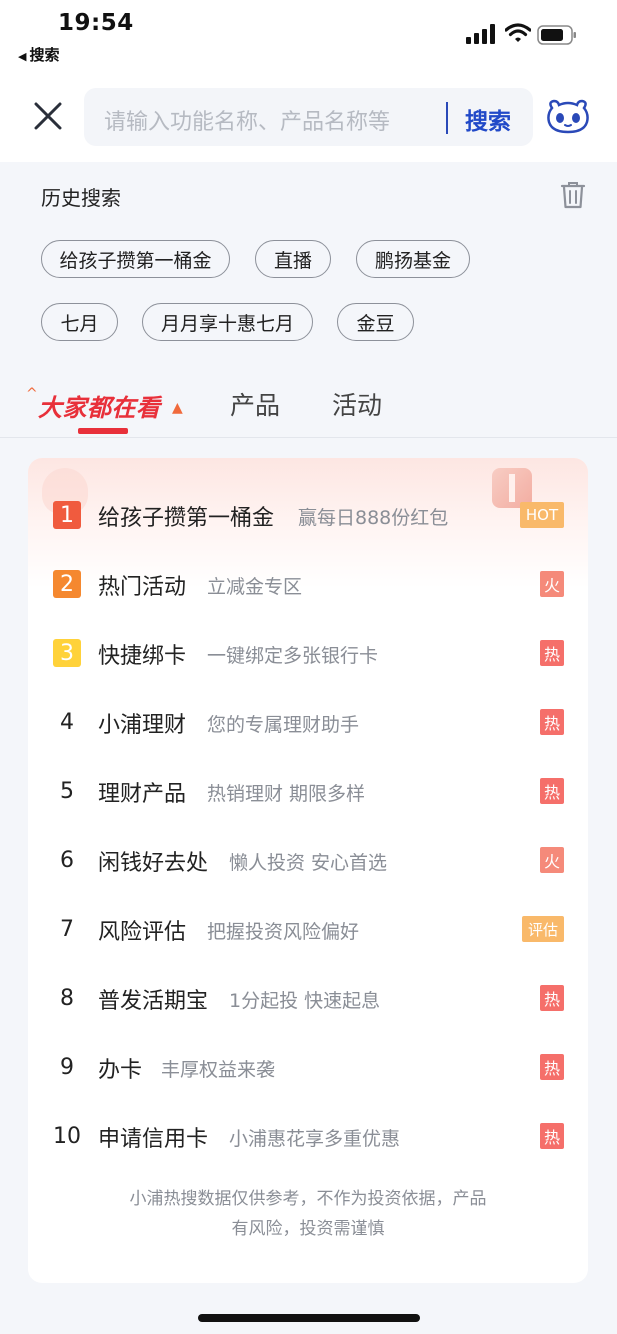  What do you see at coordinates (67, 860) in the screenshot?
I see `rank-number: 6` at bounding box center [67, 860].